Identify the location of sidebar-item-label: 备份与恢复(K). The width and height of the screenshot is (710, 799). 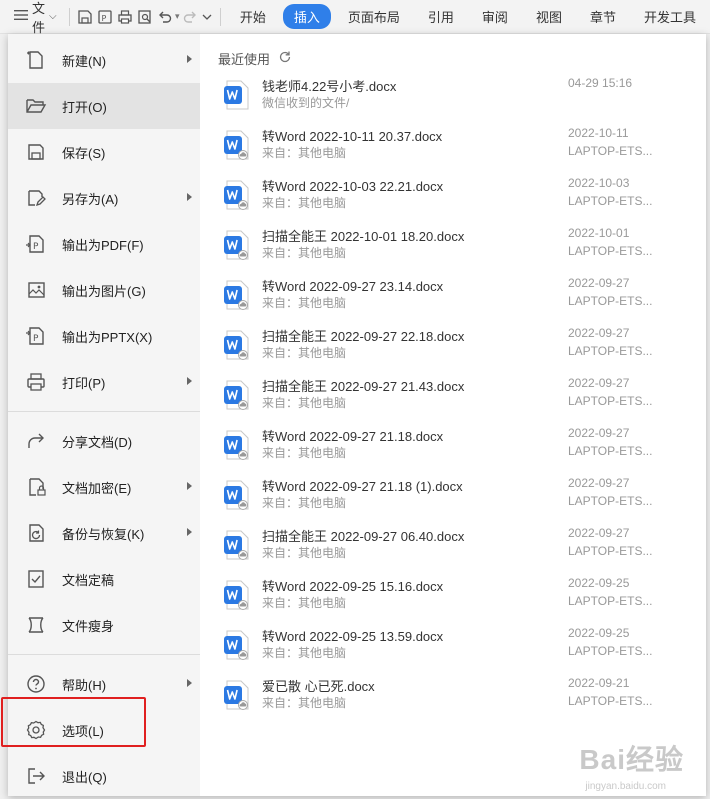
(103, 534).